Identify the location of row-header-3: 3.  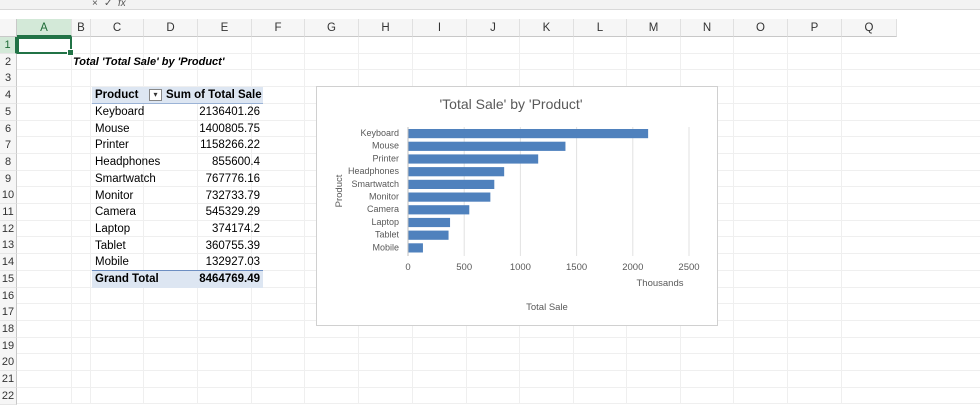
(8, 79).